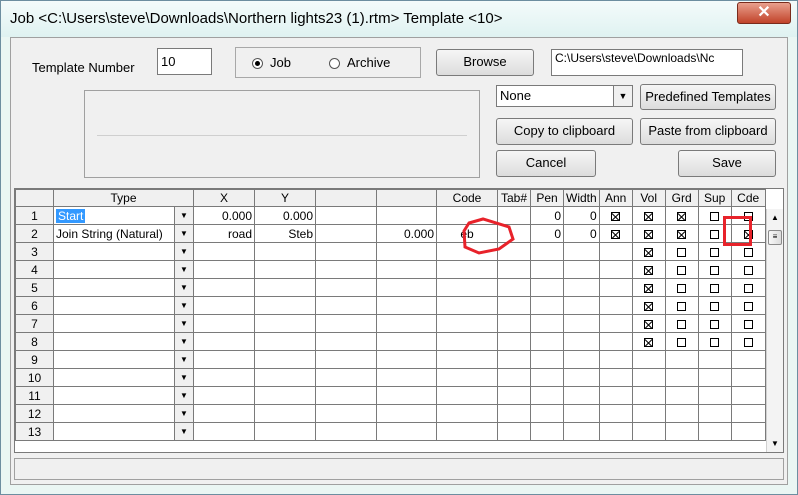 This screenshot has height=495, width=798. Describe the element at coordinates (257, 63) in the screenshot. I see `radio-job` at that location.